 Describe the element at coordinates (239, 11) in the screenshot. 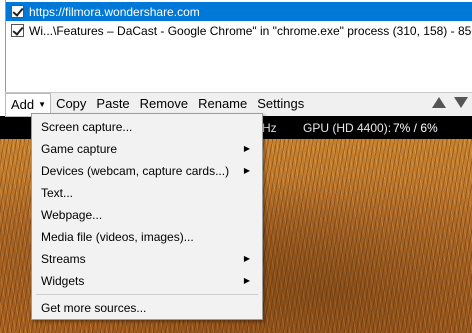

I see `source-row: https://filmora.wondershare.com` at that location.